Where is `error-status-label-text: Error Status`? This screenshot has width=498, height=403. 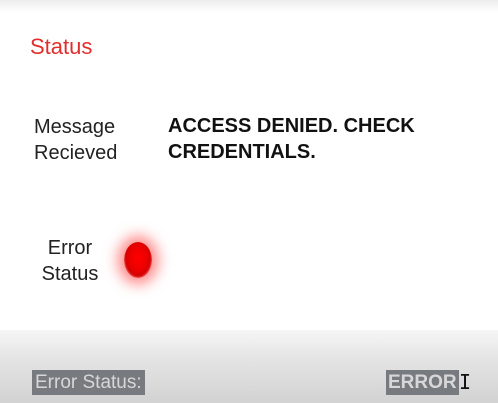
error-status-label-text: Error Status is located at coordinates (70, 261).